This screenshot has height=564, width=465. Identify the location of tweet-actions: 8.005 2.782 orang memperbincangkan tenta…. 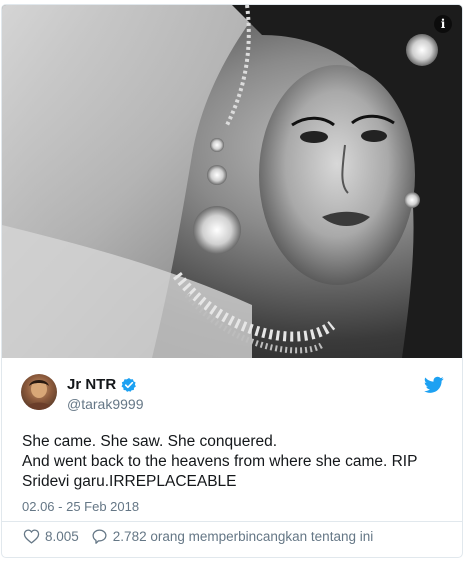
(204, 536).